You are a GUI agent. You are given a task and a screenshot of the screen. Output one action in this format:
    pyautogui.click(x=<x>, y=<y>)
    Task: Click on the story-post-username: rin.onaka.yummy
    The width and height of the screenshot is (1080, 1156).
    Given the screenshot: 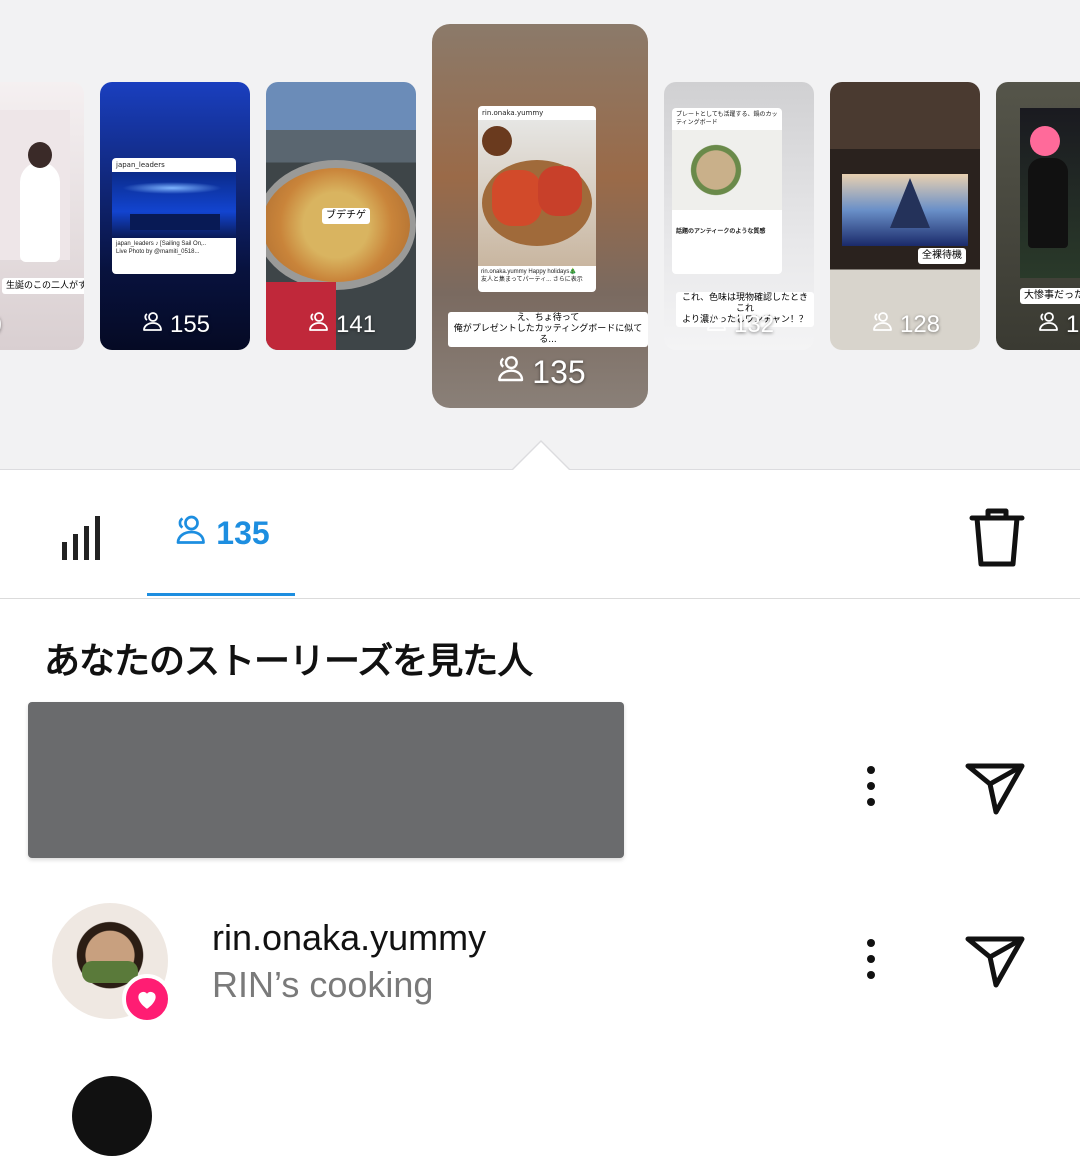 What is the action you would take?
    pyautogui.click(x=513, y=113)
    